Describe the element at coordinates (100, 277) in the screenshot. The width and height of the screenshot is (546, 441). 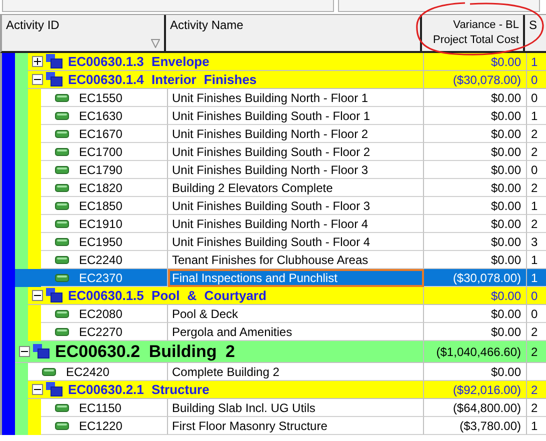
I see `activity-id: EC2370` at that location.